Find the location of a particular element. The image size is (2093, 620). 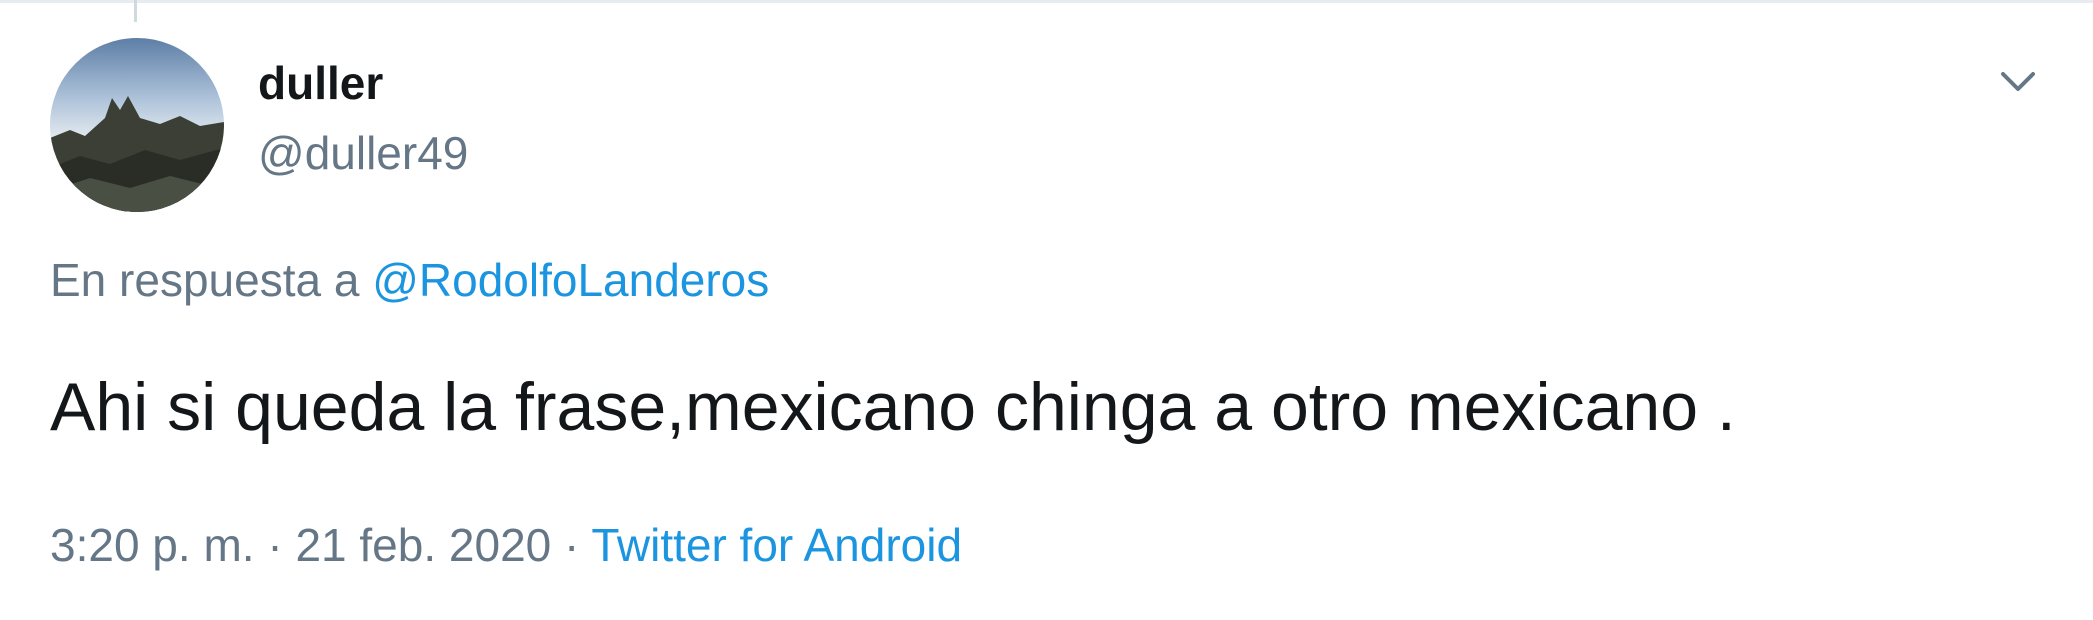

reply-mention-link: @RodolfoLanderos is located at coordinates (570, 280).